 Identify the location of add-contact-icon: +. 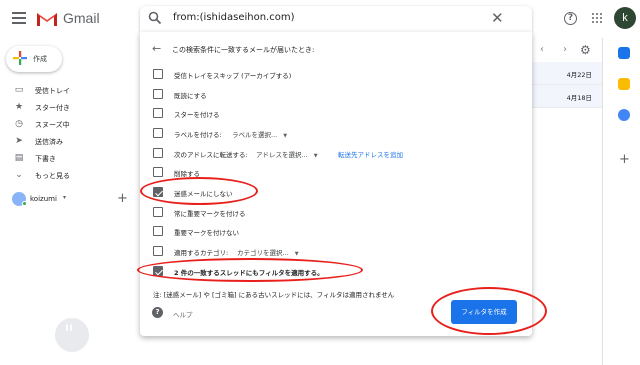
(122, 198).